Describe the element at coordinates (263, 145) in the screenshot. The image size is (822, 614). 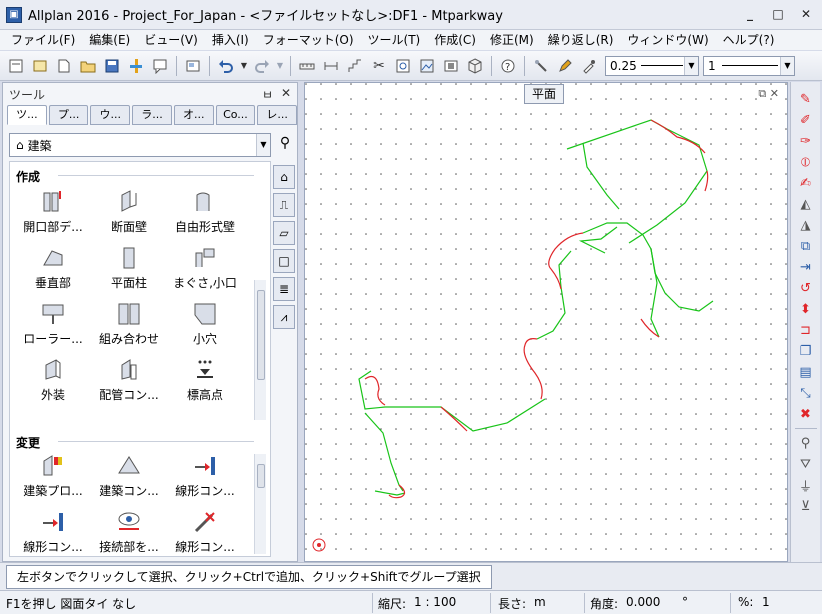
I see `category-dropdown-arrow-icon: ▼` at that location.